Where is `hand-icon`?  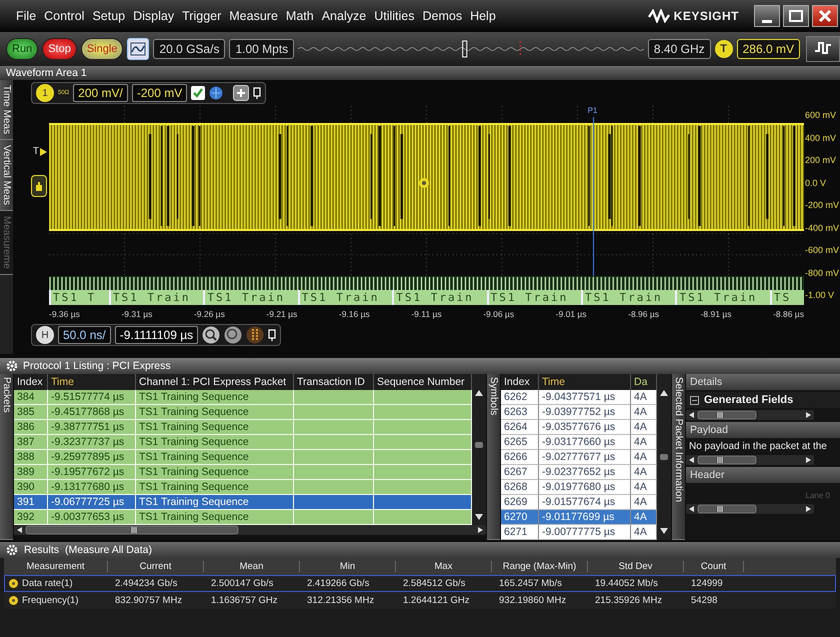 hand-icon is located at coordinates (39, 186).